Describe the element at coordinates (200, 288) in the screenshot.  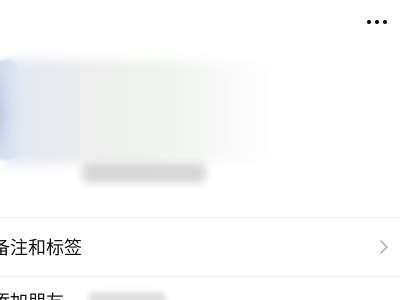
I see `partial-row: 添加朋友` at that location.